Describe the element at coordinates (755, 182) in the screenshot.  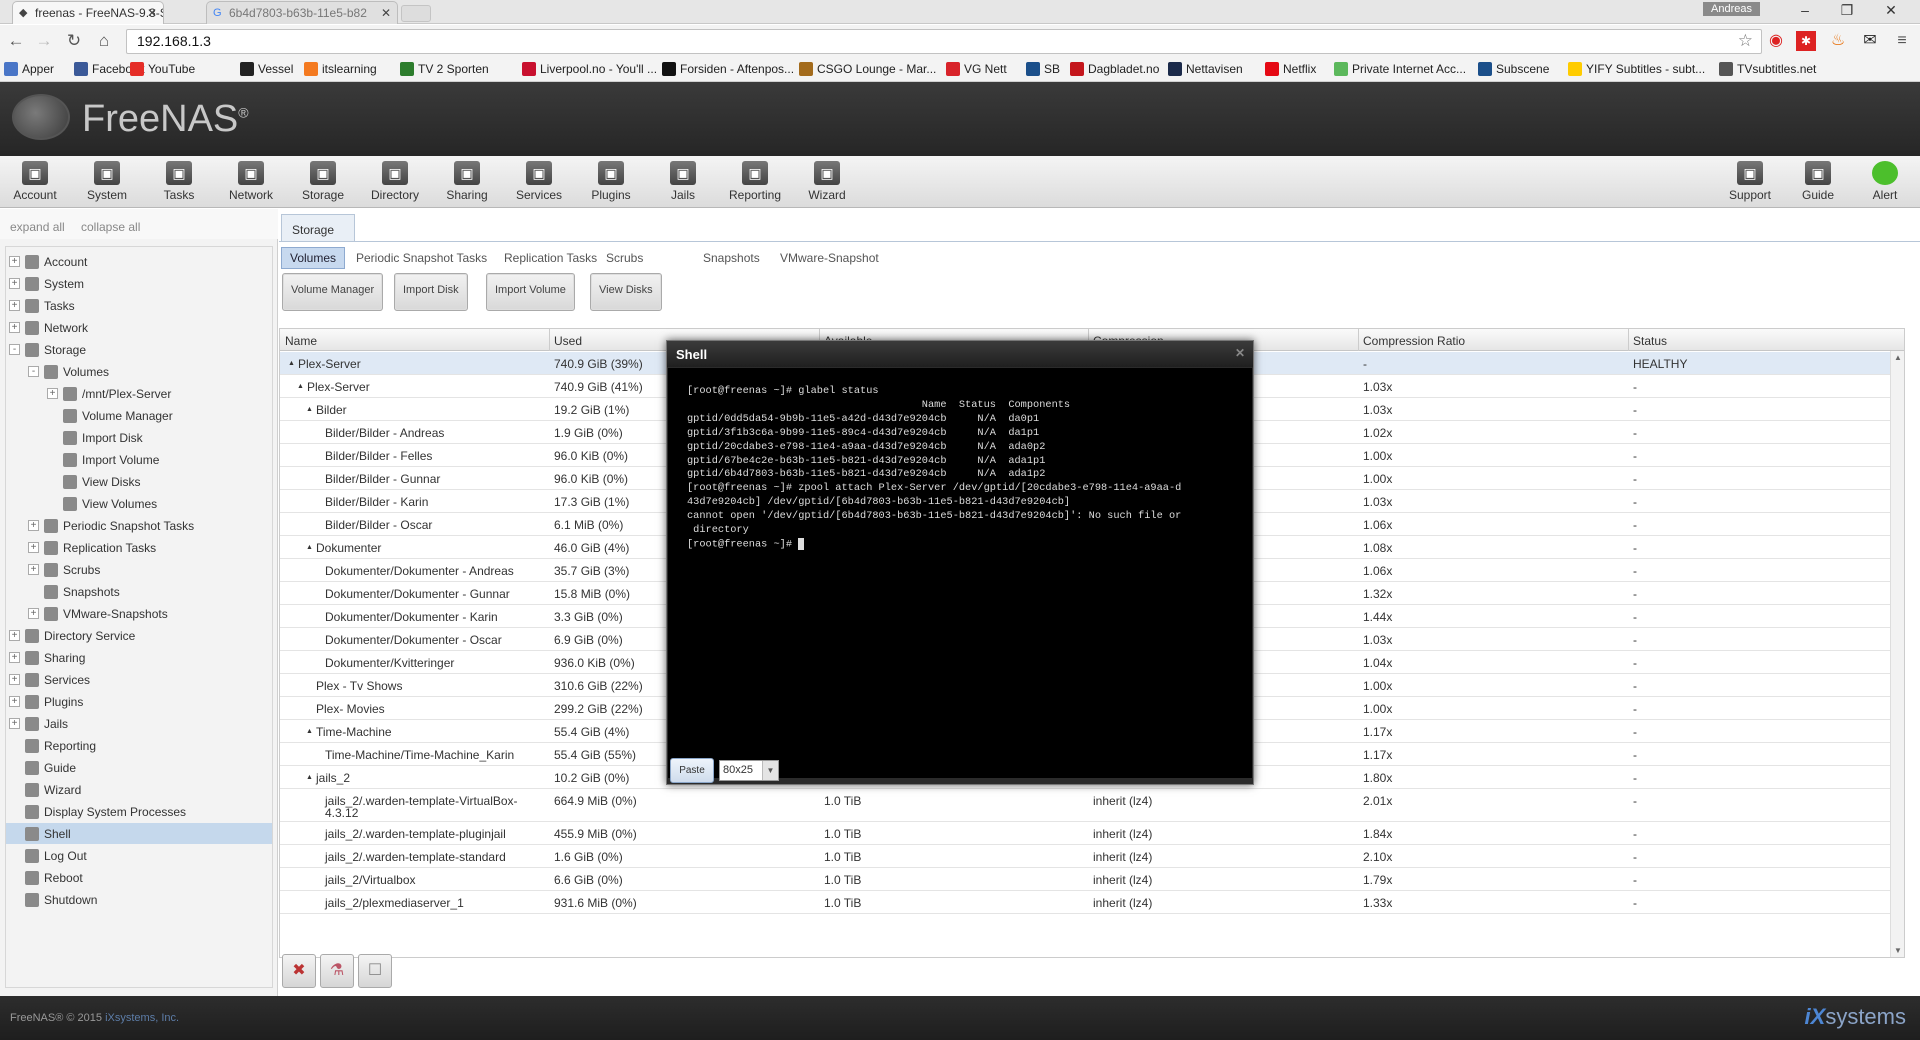
I see `toolbar-reporting-button: ▣ Reporting` at that location.